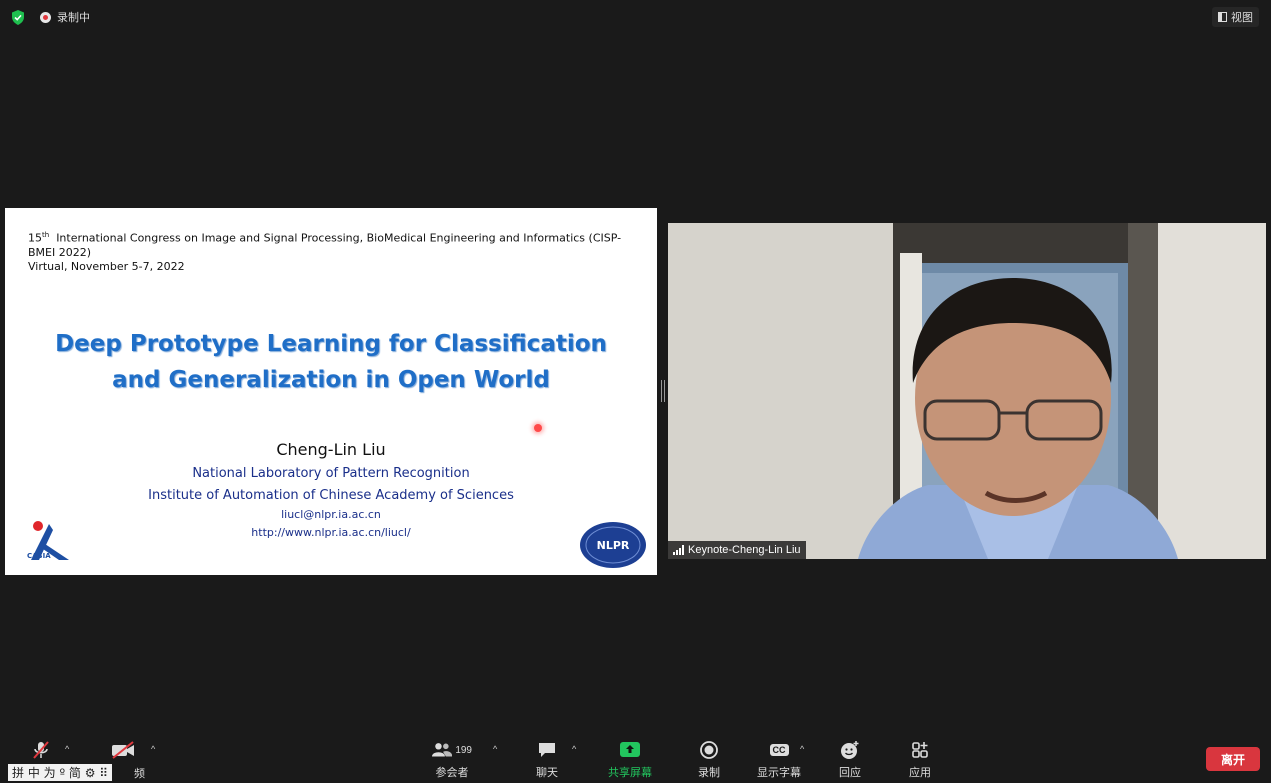 This screenshot has width=1271, height=783. Describe the element at coordinates (442, 750) in the screenshot. I see `participants-icon` at that location.